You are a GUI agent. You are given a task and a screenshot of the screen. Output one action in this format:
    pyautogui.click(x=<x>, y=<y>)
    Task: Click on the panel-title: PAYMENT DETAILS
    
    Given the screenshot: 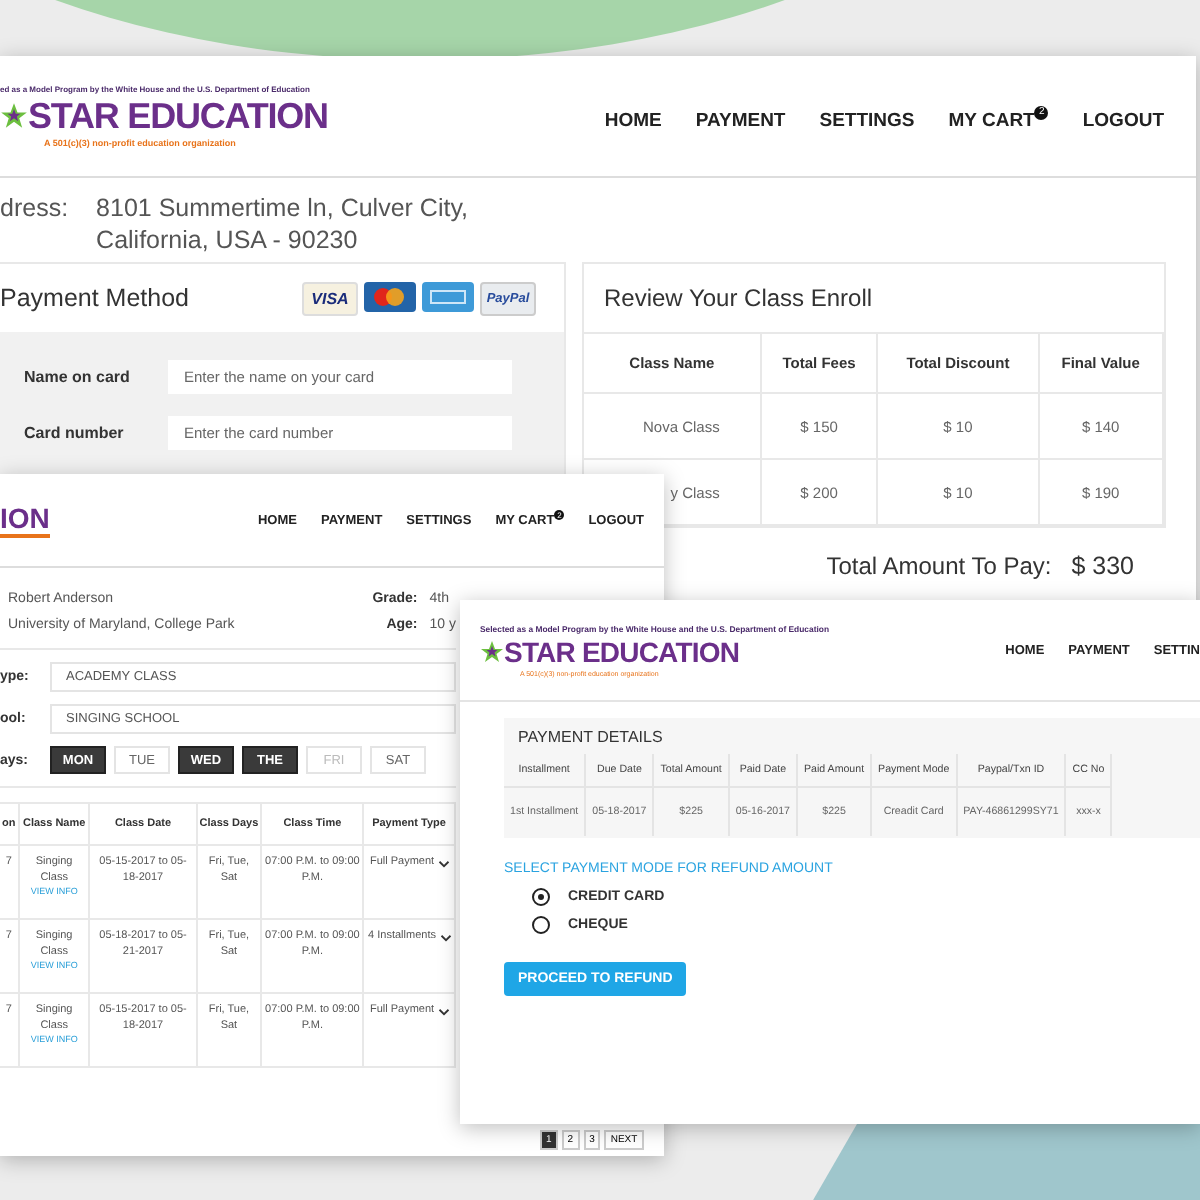 What is the action you would take?
    pyautogui.click(x=590, y=737)
    